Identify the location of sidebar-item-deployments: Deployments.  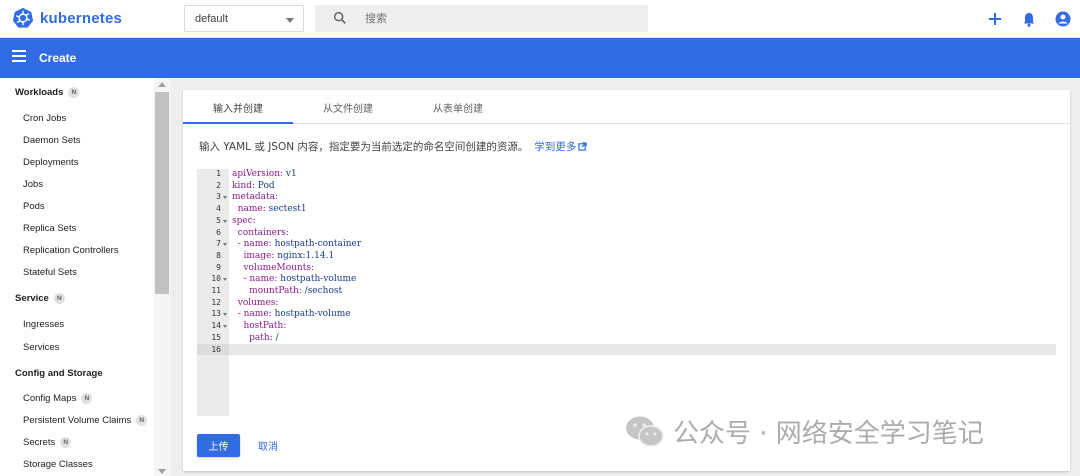
(50, 162).